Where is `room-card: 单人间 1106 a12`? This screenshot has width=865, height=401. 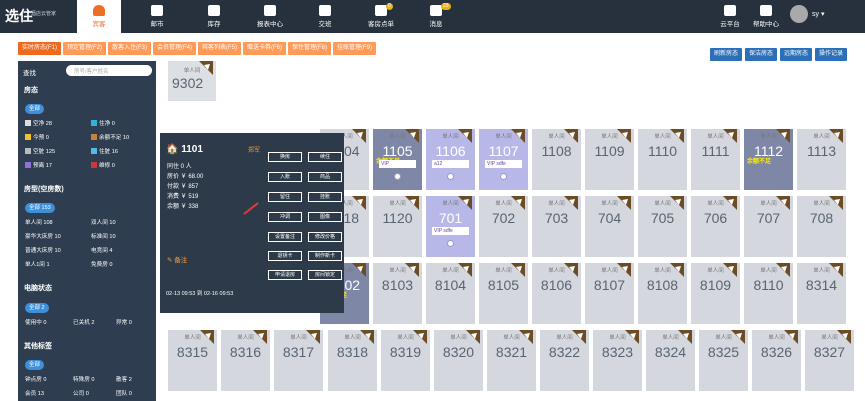 room-card: 单人间 1106 a12 is located at coordinates (450, 159).